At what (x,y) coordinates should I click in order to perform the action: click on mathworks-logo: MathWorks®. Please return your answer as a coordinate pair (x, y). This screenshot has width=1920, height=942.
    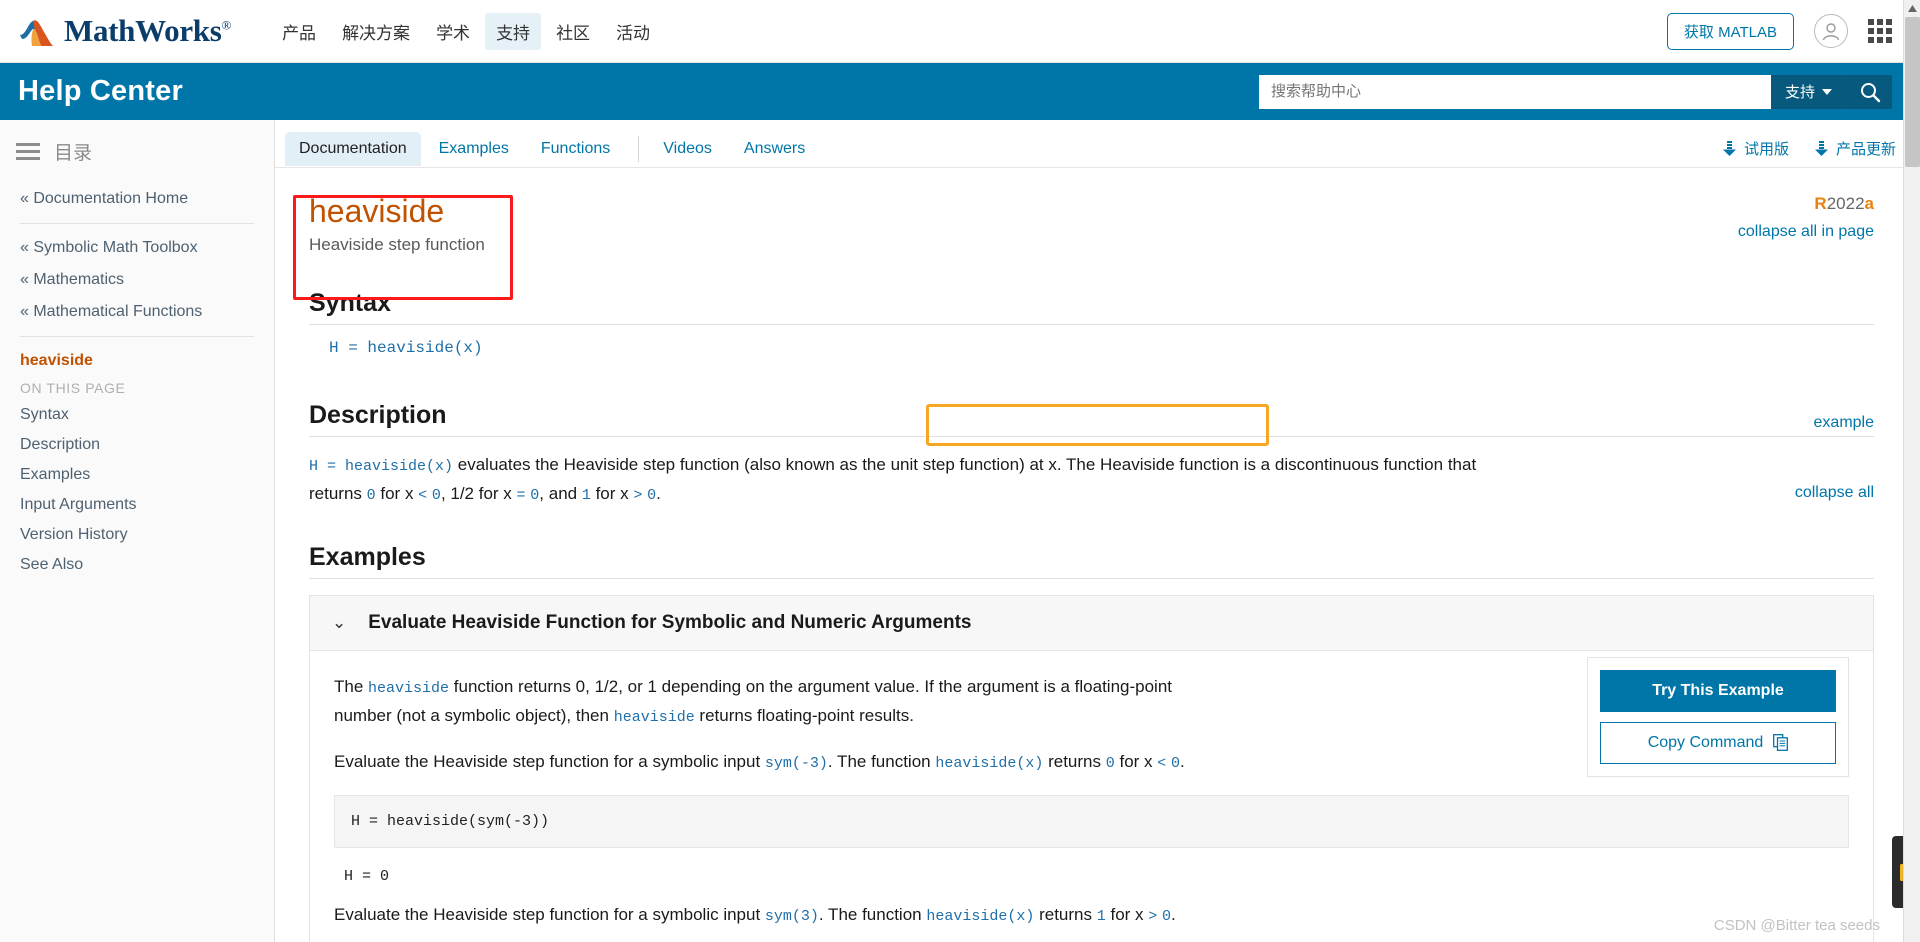
    Looking at the image, I should click on (124, 31).